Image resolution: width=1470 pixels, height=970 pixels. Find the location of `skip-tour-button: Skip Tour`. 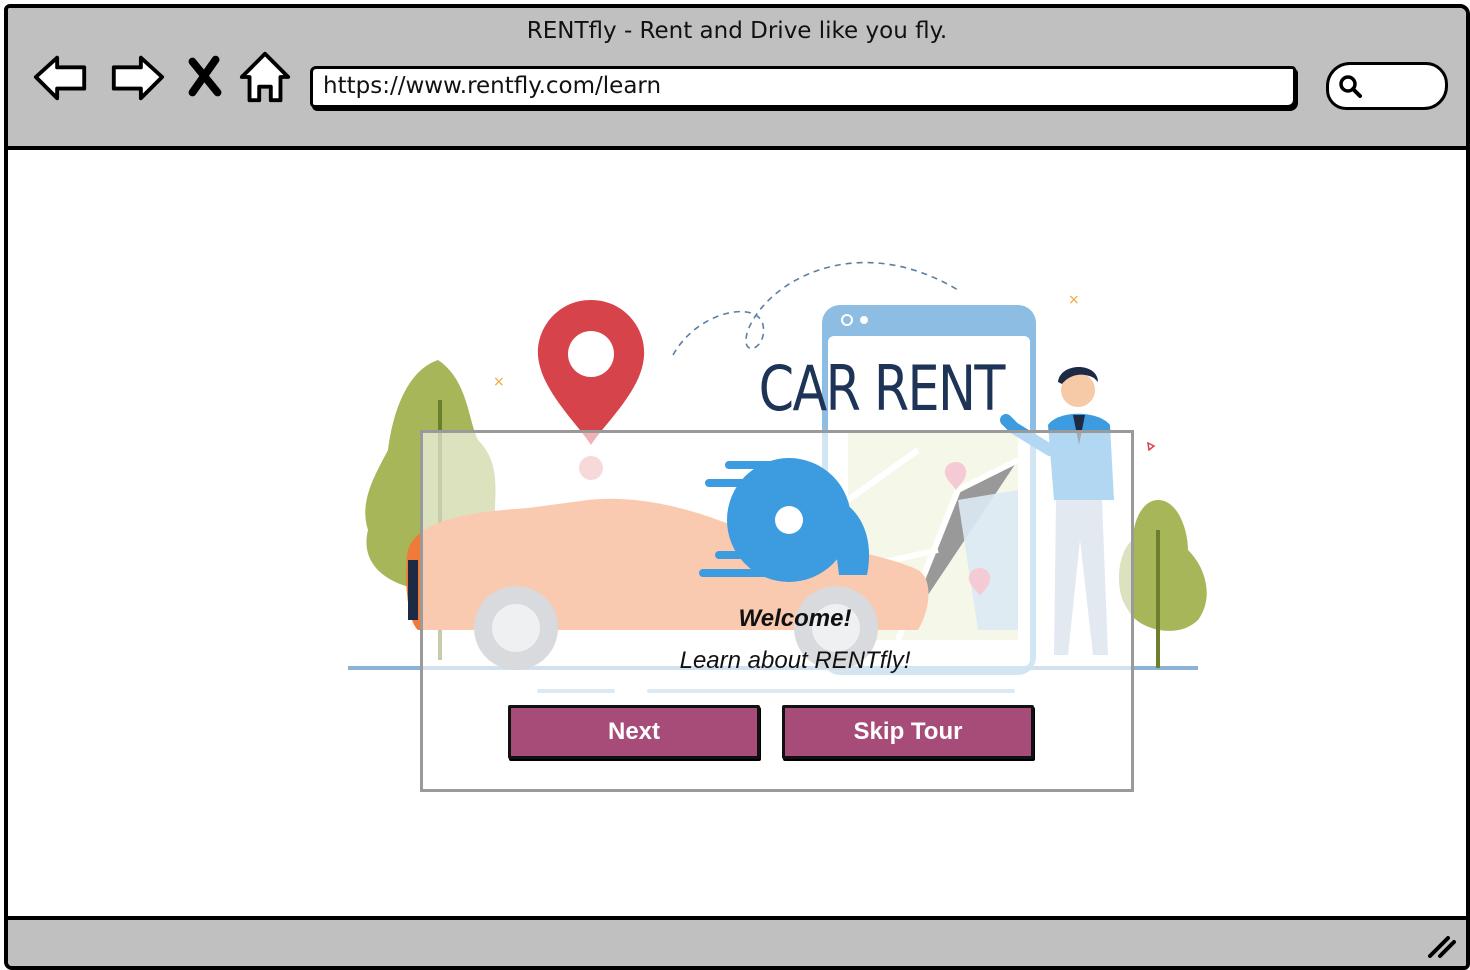

skip-tour-button: Skip Tour is located at coordinates (908, 732).